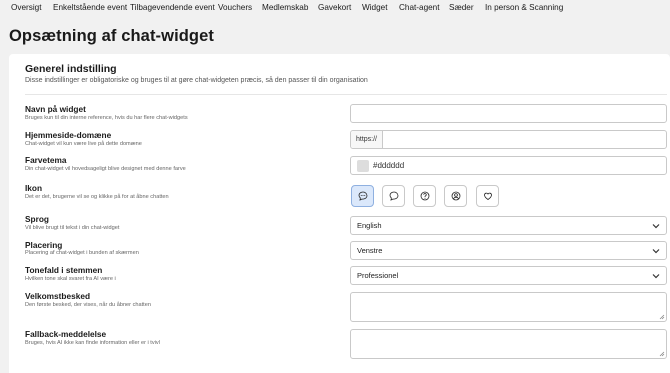 The width and height of the screenshot is (670, 373). I want to click on page-title: Opsætning af chat-widget, so click(111, 36).